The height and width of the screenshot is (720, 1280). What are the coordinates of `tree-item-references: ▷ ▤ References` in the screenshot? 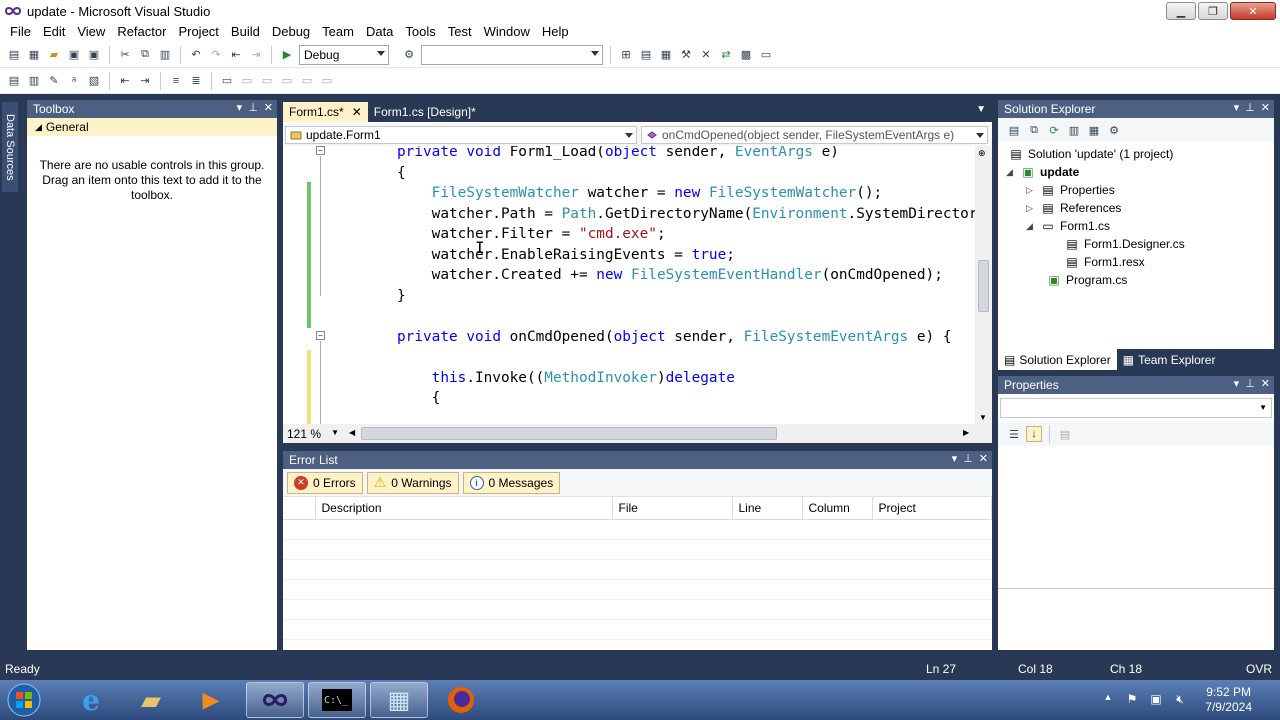 It's located at (1073, 208).